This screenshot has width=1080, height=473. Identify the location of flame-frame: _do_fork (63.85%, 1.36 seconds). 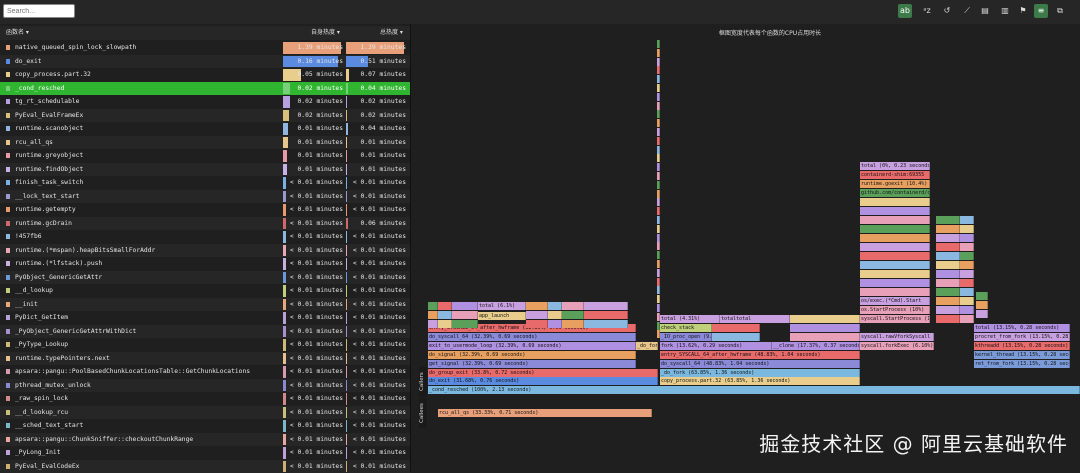
(760, 373).